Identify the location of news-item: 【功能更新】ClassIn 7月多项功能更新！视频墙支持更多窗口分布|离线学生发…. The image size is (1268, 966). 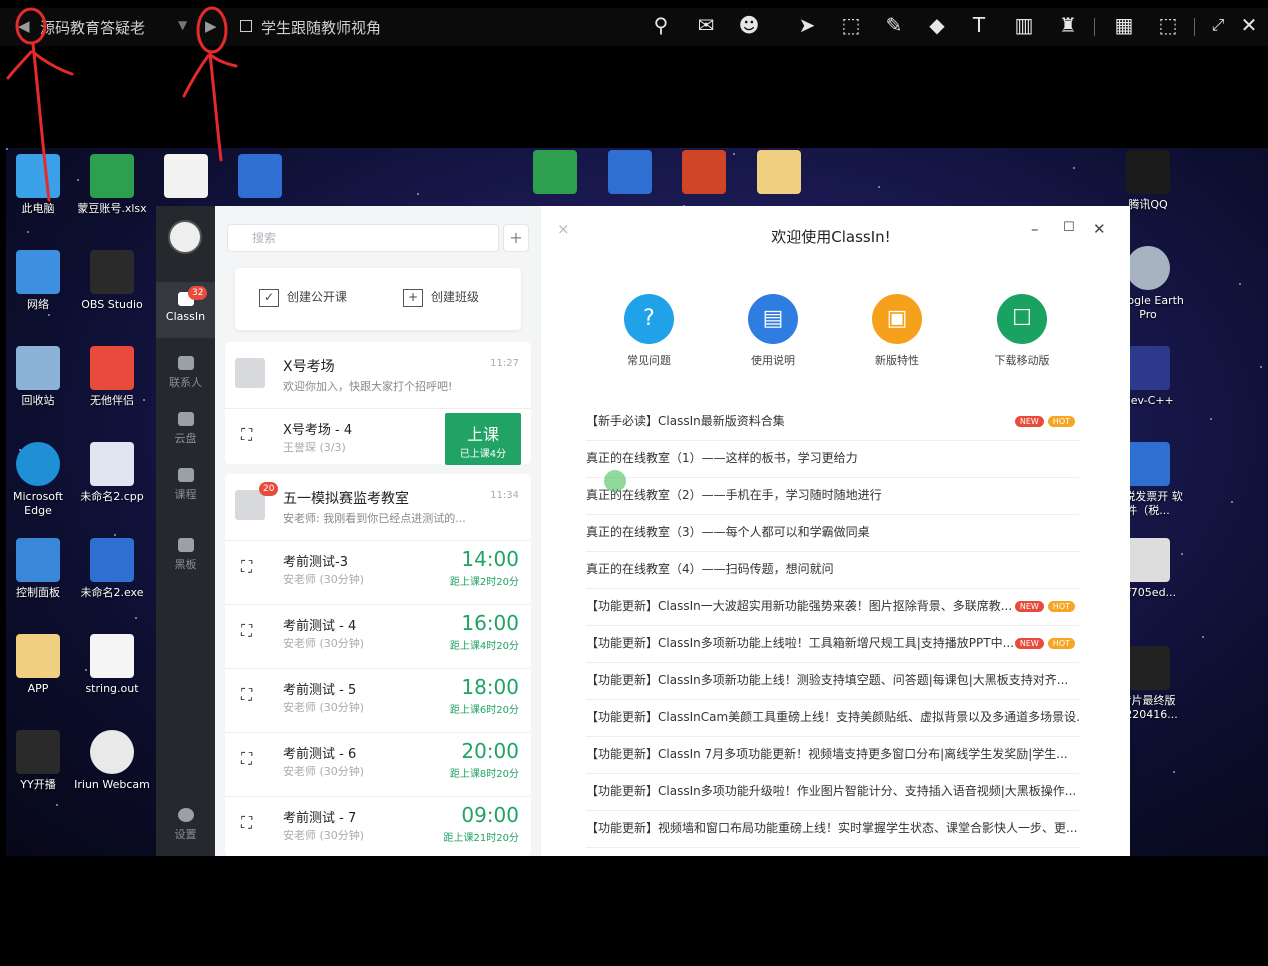
(832, 755).